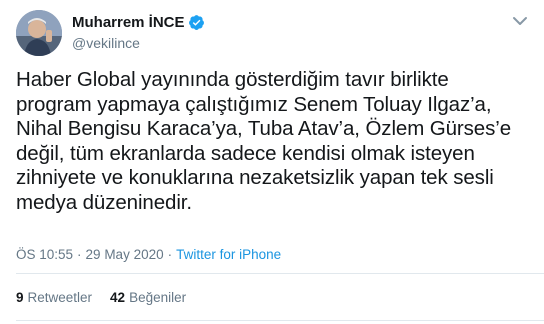 Image resolution: width=544 pixels, height=324 pixels. What do you see at coordinates (196, 22) in the screenshot?
I see `verified-badge-icon` at bounding box center [196, 22].